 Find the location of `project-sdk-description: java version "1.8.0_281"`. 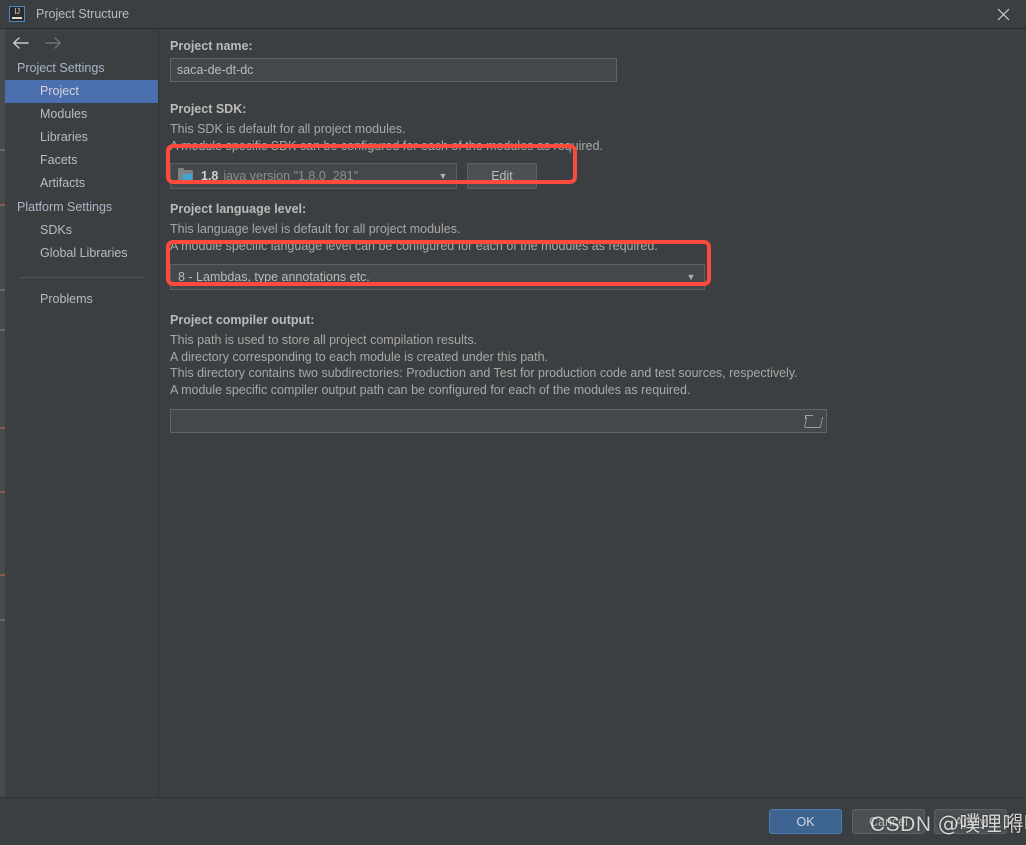

project-sdk-description: java version "1.8.0_281" is located at coordinates (291, 176).